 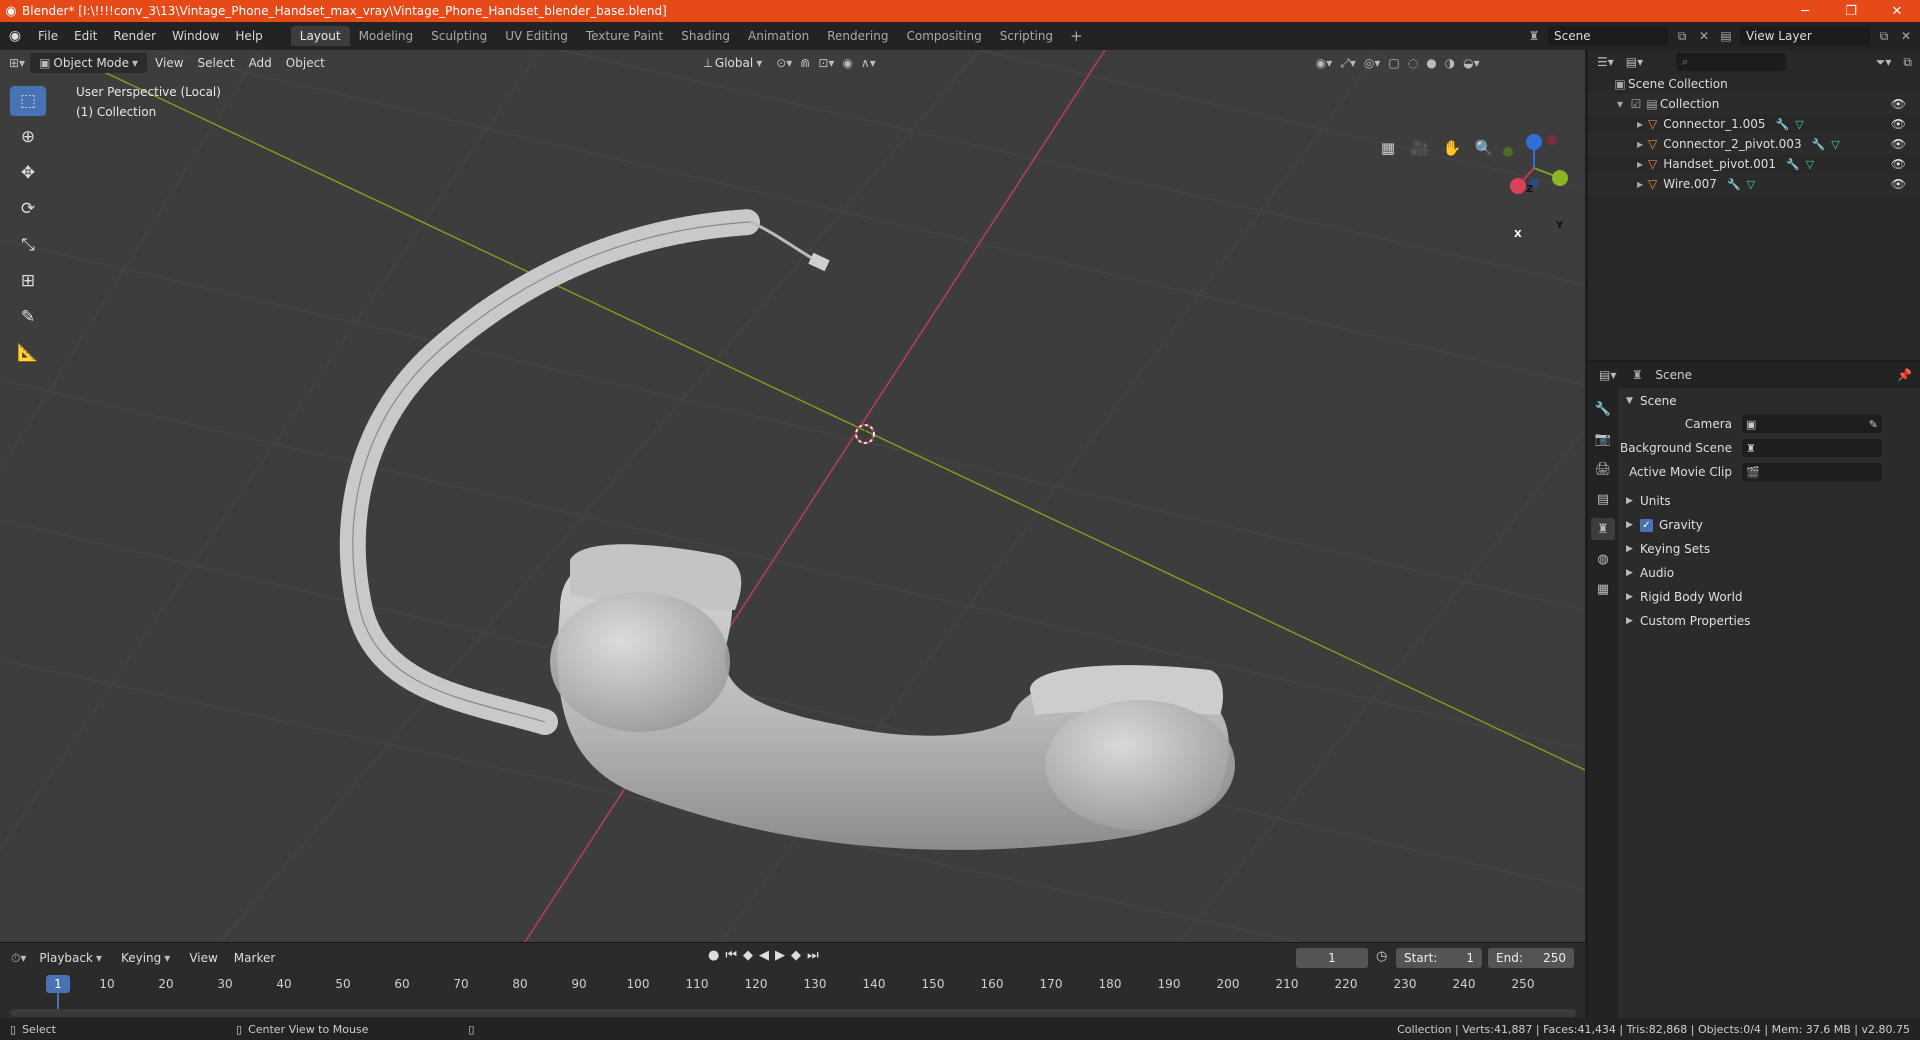 I want to click on units-panel-header: ▶ Units, so click(x=1769, y=501).